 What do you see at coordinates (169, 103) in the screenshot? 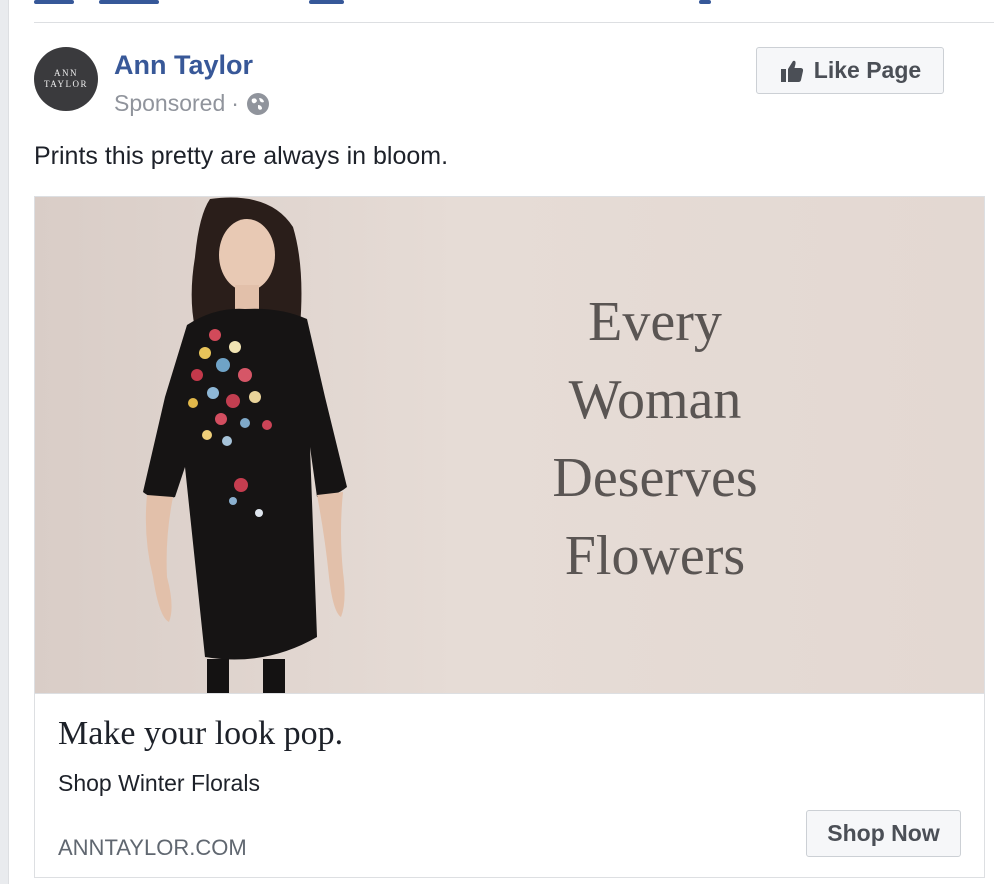
I see `sponsored-label: Sponsored` at bounding box center [169, 103].